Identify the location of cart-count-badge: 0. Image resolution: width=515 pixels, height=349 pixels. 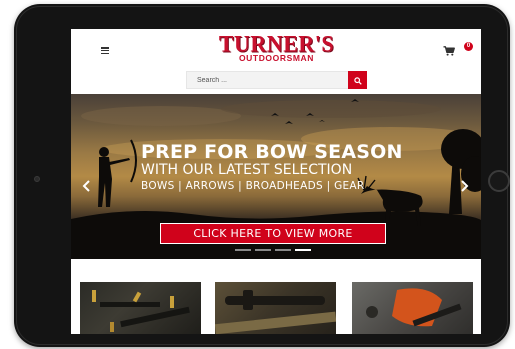
(468, 46).